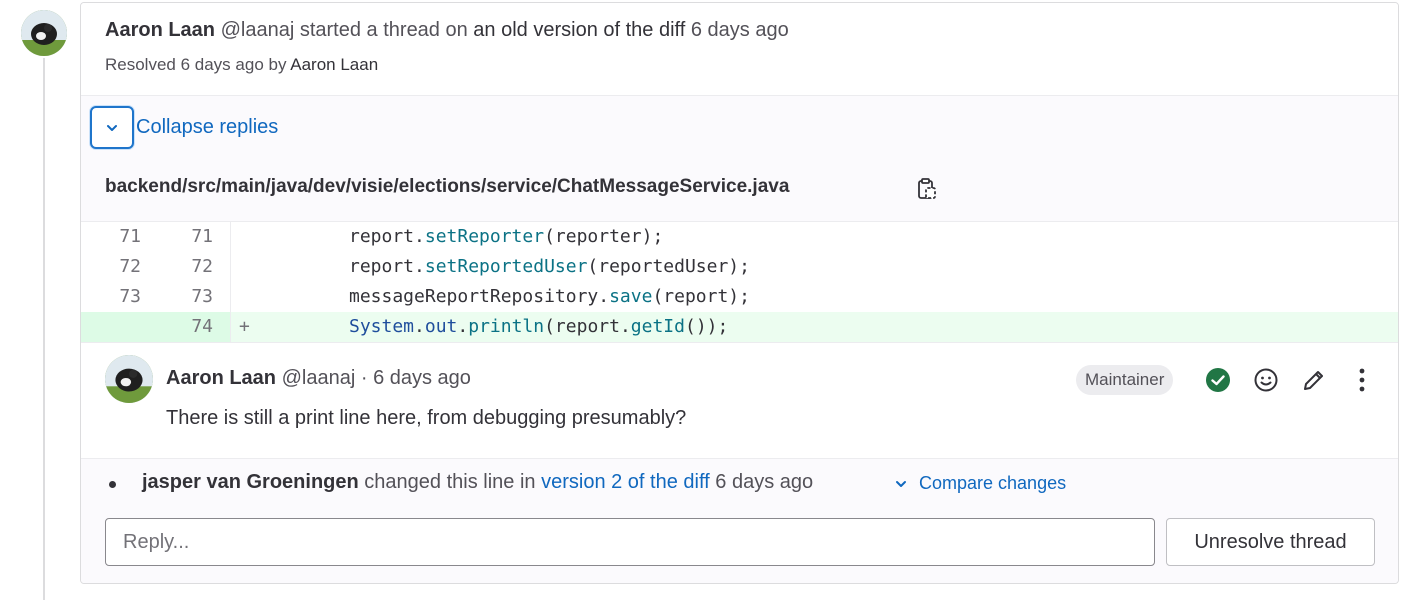 The image size is (1420, 600). I want to click on reply-input, so click(630, 542).